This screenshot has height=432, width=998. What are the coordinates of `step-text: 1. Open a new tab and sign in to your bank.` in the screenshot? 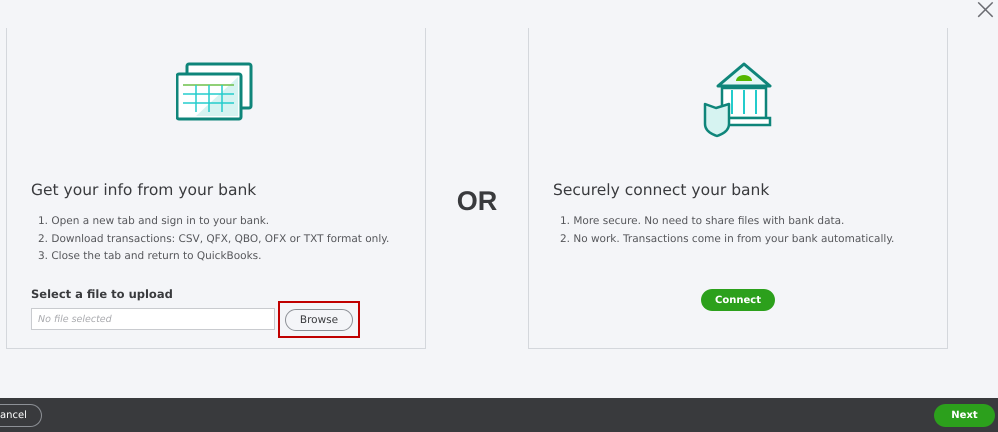 It's located at (154, 221).